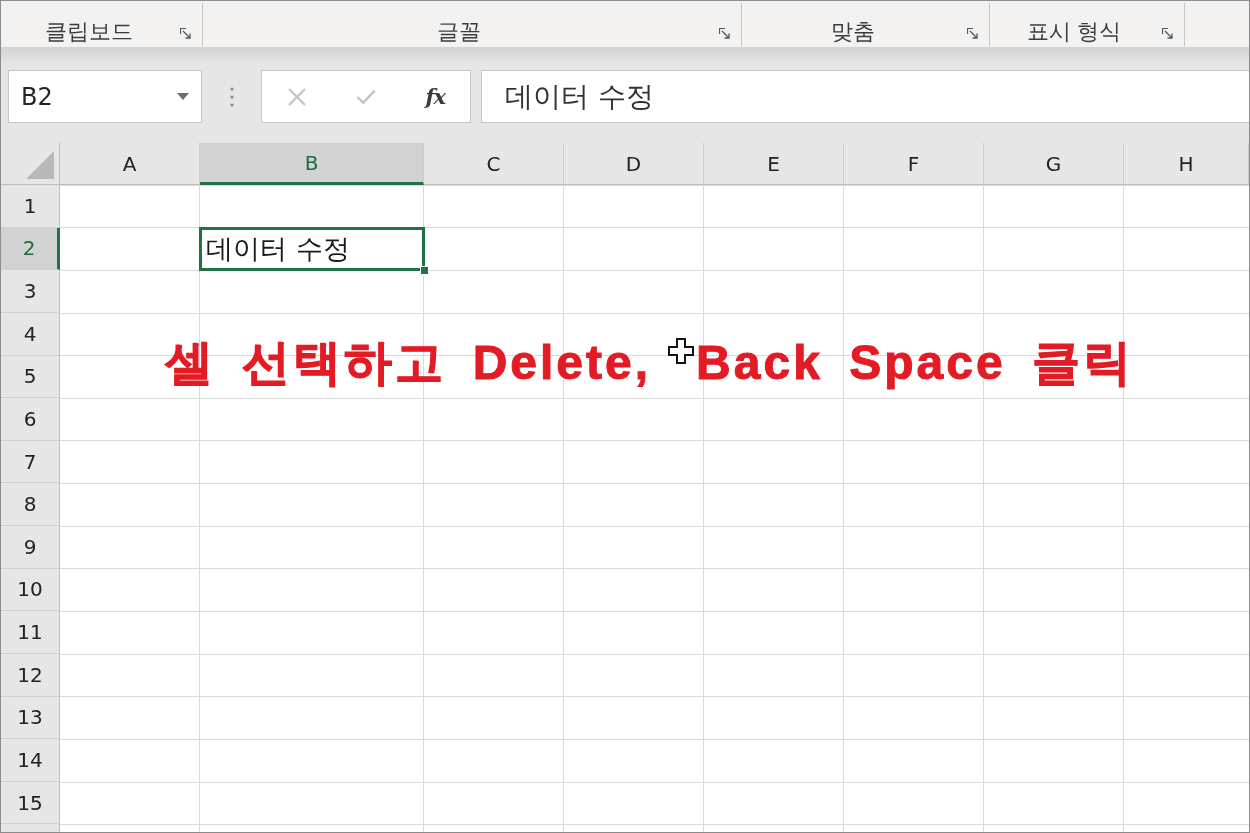 The image size is (1250, 833). I want to click on column-header: F, so click(914, 164).